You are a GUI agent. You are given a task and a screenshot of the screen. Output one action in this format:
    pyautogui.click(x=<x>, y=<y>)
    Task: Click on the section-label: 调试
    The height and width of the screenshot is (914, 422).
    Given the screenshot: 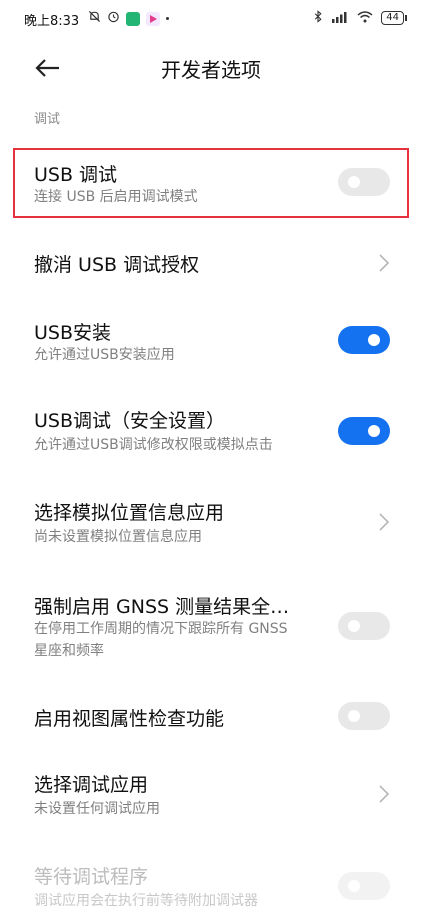 What is the action you would take?
    pyautogui.click(x=47, y=119)
    